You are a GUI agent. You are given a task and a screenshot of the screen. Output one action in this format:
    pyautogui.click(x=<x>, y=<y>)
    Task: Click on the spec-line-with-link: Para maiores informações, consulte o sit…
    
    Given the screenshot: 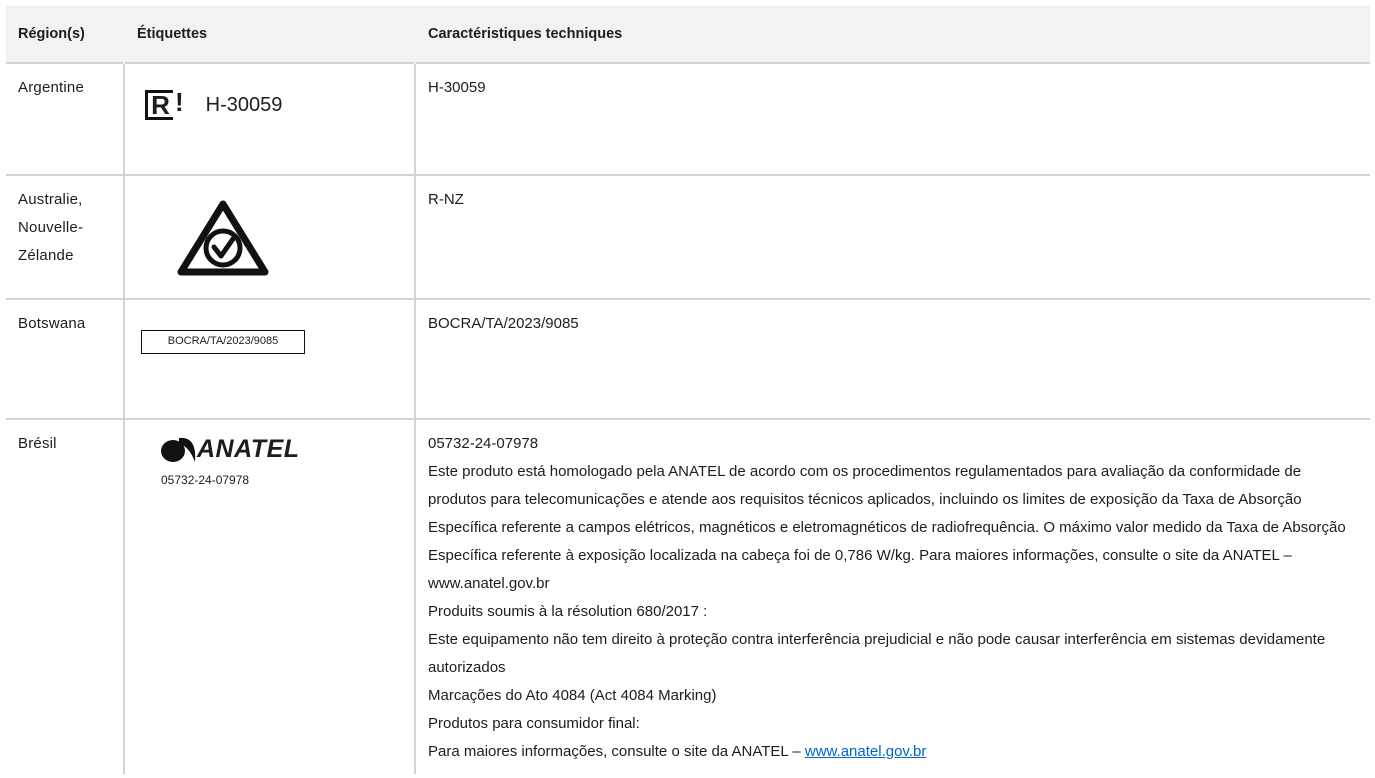 What is the action you would take?
    pyautogui.click(x=893, y=752)
    